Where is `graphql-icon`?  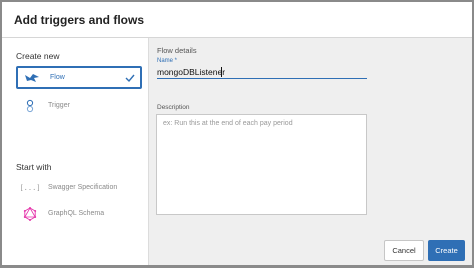
graphql-icon is located at coordinates (30, 213).